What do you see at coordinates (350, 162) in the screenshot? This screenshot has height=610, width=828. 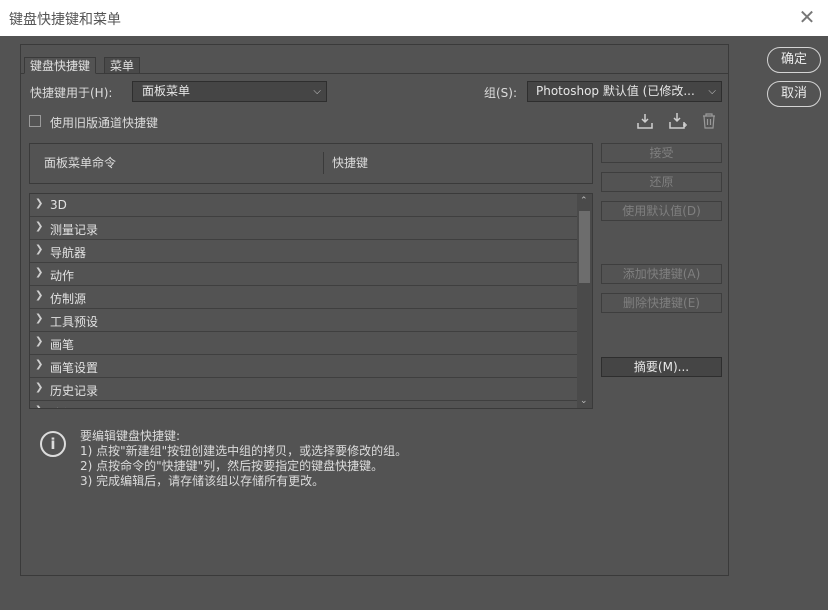 I see `column-header-shortcut: 快捷键` at bounding box center [350, 162].